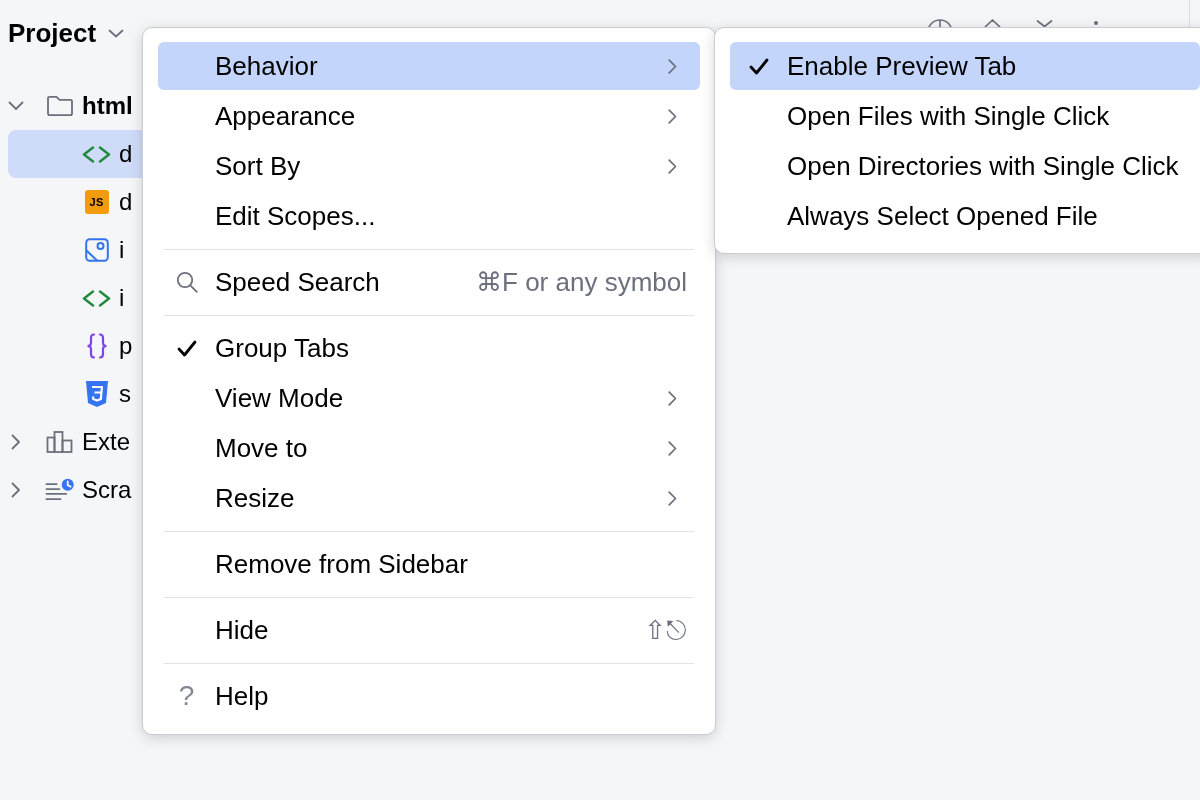 The height and width of the screenshot is (800, 1200). What do you see at coordinates (429, 398) in the screenshot?
I see `menu-item: View Mode` at bounding box center [429, 398].